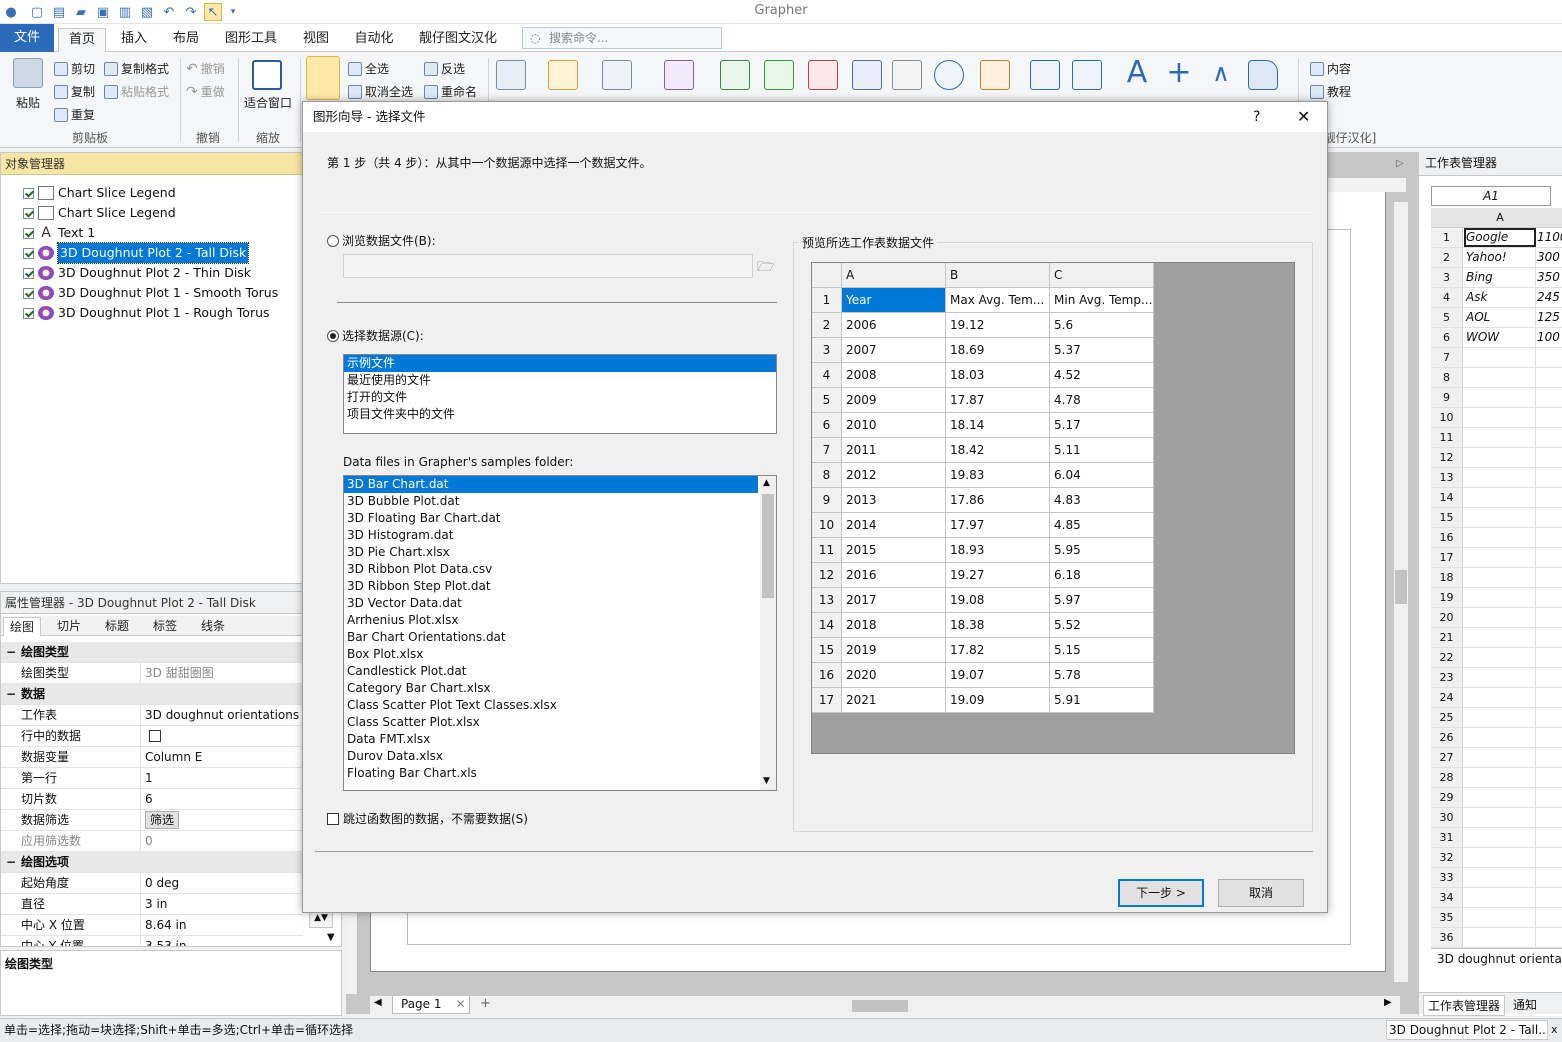 This screenshot has height=1042, width=1562. I want to click on property-value: 3 in, so click(223, 904).